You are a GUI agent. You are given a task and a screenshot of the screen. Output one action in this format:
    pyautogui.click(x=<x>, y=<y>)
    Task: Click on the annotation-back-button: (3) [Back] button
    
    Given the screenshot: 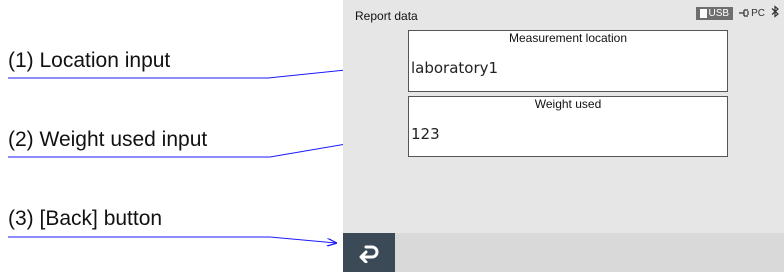 What is the action you would take?
    pyautogui.click(x=85, y=218)
    